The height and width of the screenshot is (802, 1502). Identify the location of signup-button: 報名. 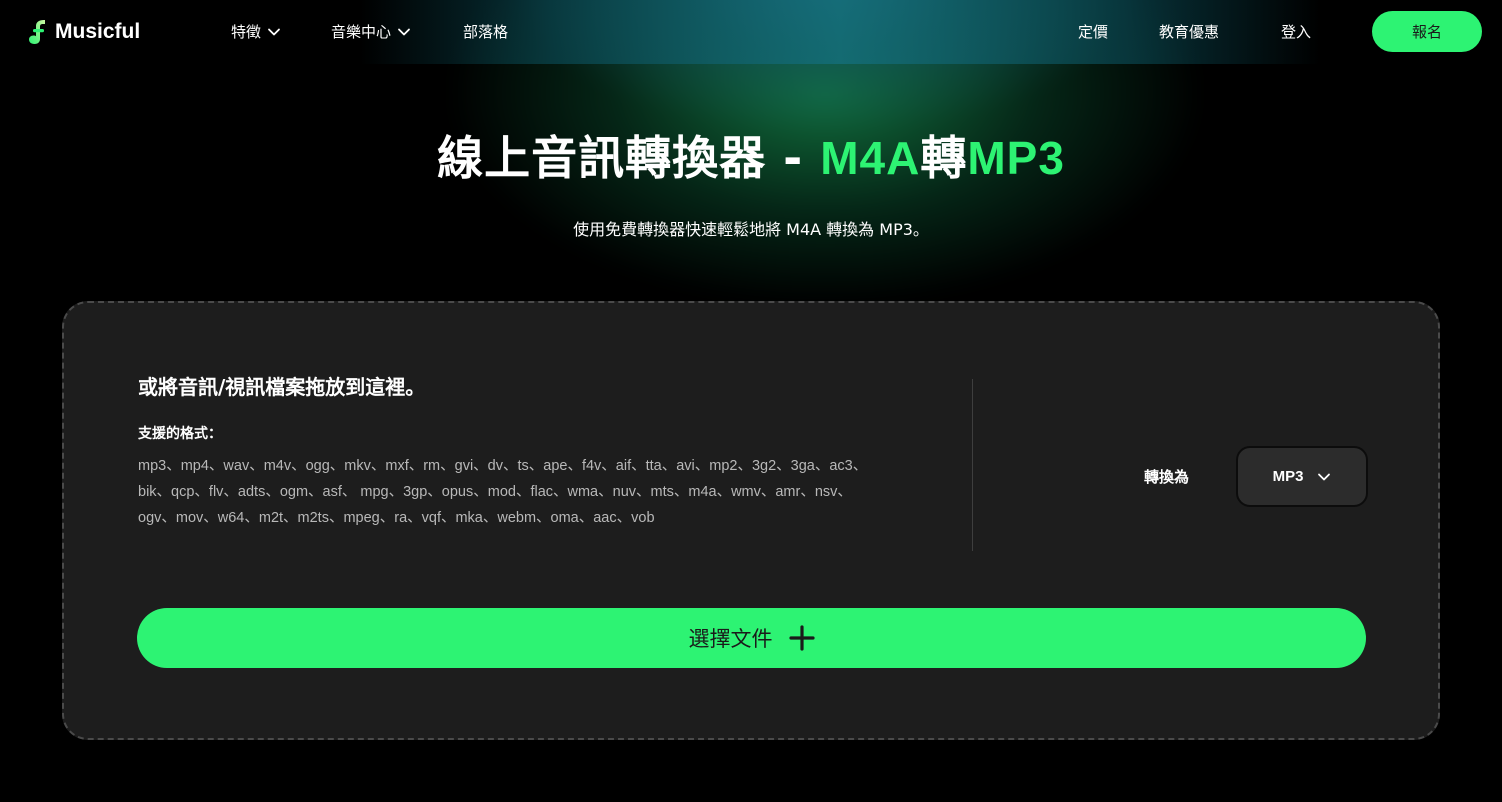
(1427, 31).